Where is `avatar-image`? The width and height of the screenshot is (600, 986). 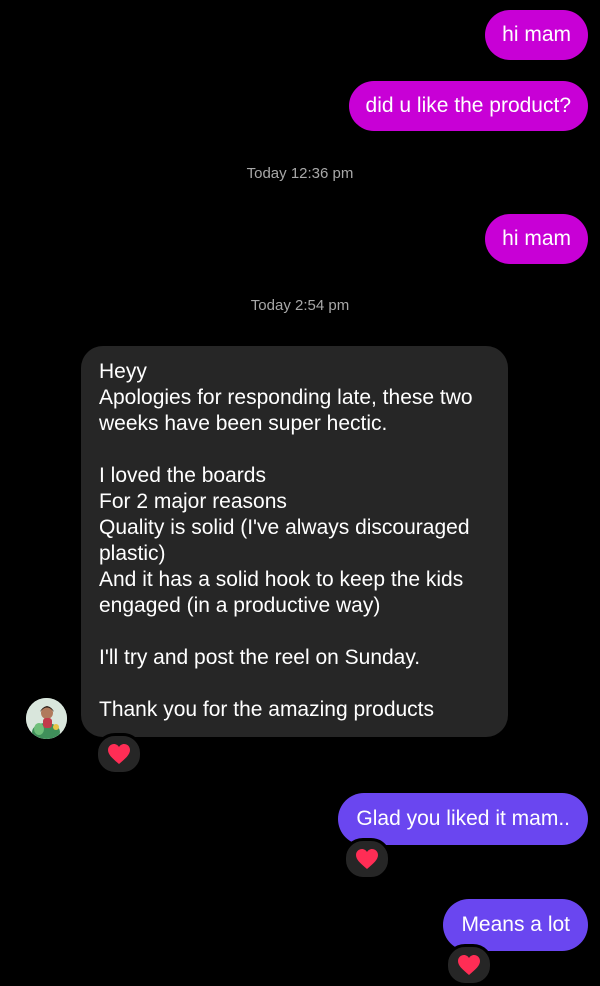 avatar-image is located at coordinates (46, 718).